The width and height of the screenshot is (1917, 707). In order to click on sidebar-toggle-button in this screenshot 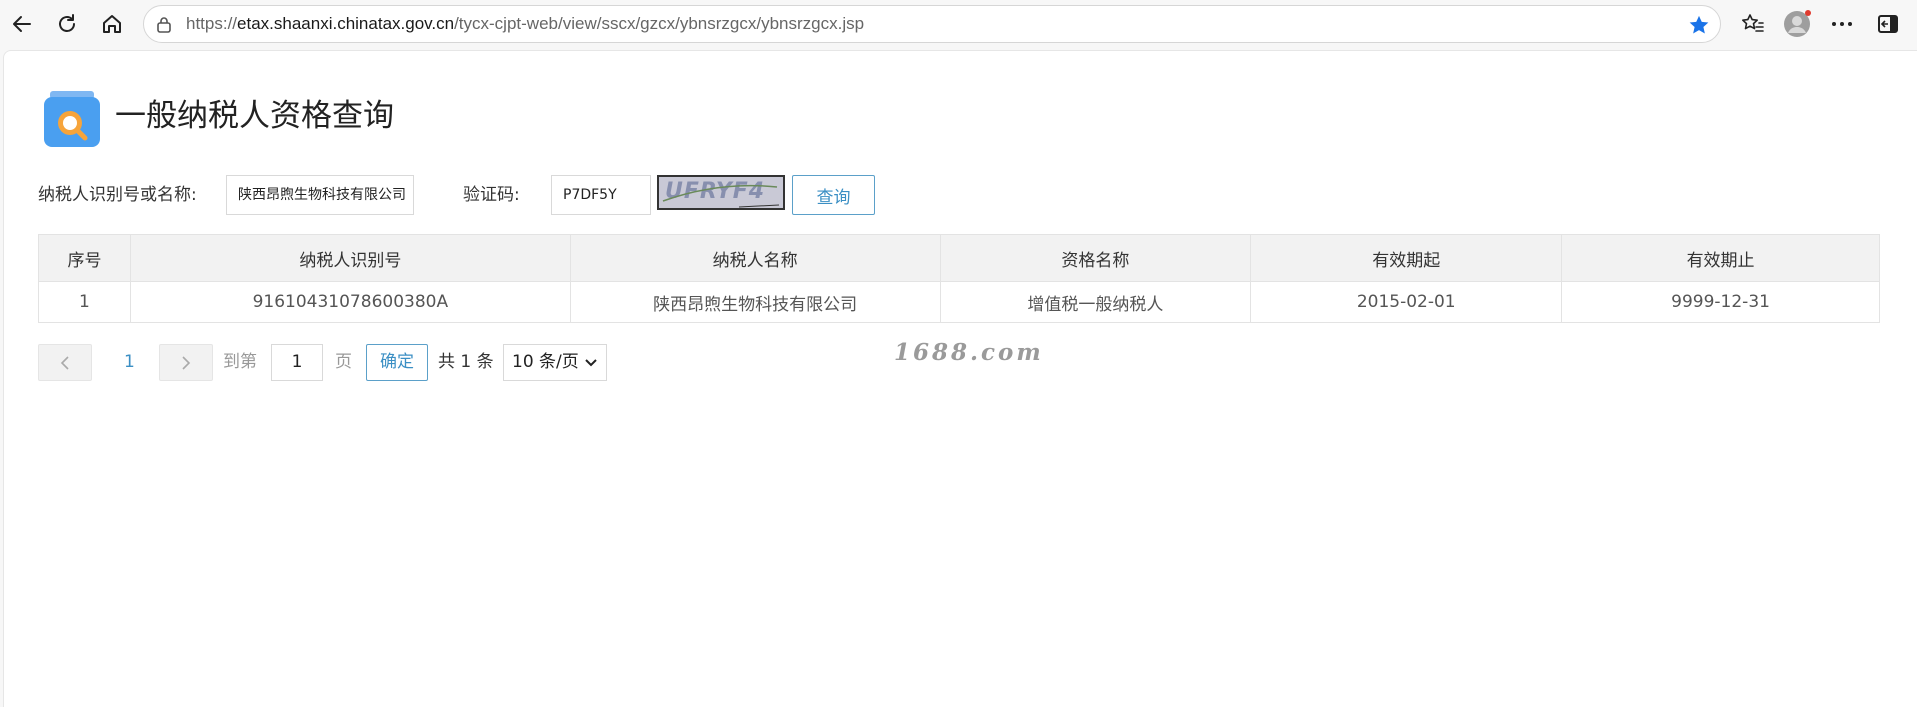, I will do `click(1888, 24)`.